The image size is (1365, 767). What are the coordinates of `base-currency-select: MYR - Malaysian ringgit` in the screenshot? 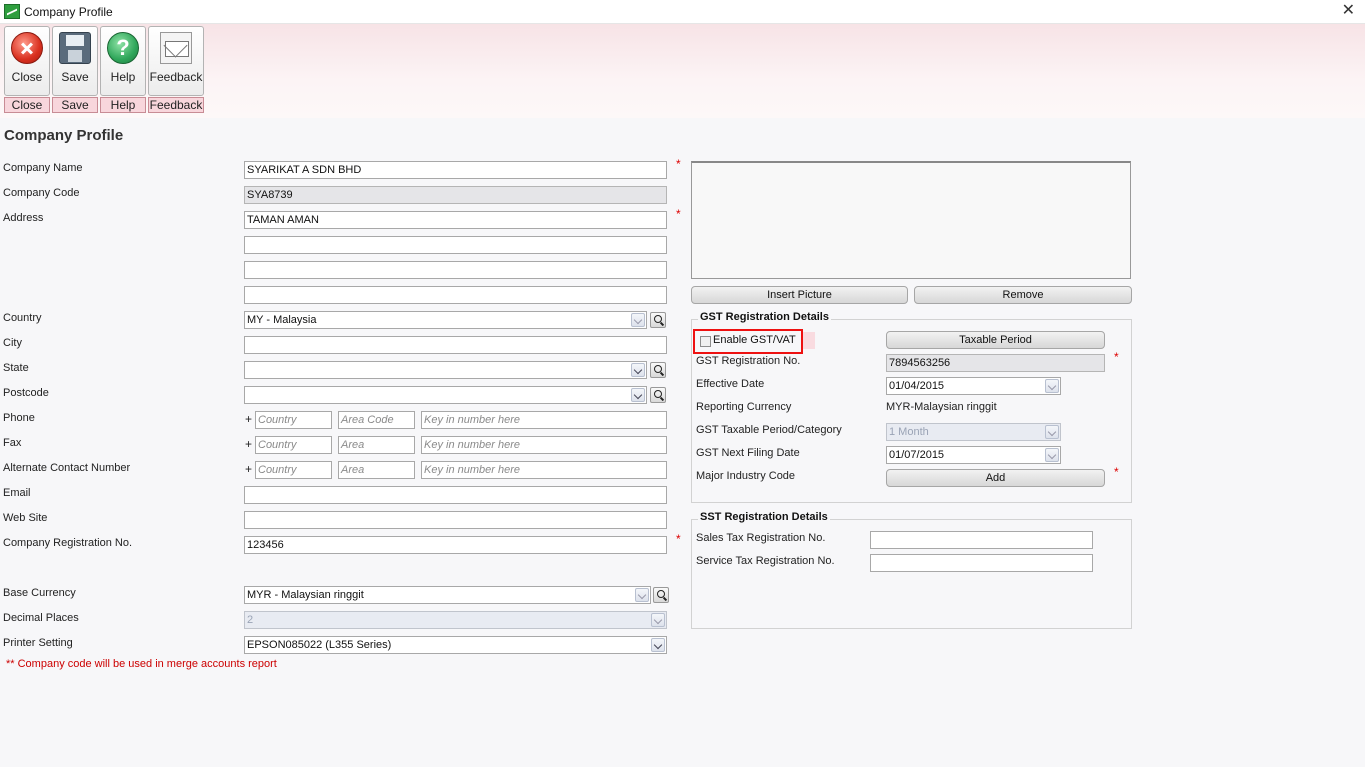 It's located at (447, 595).